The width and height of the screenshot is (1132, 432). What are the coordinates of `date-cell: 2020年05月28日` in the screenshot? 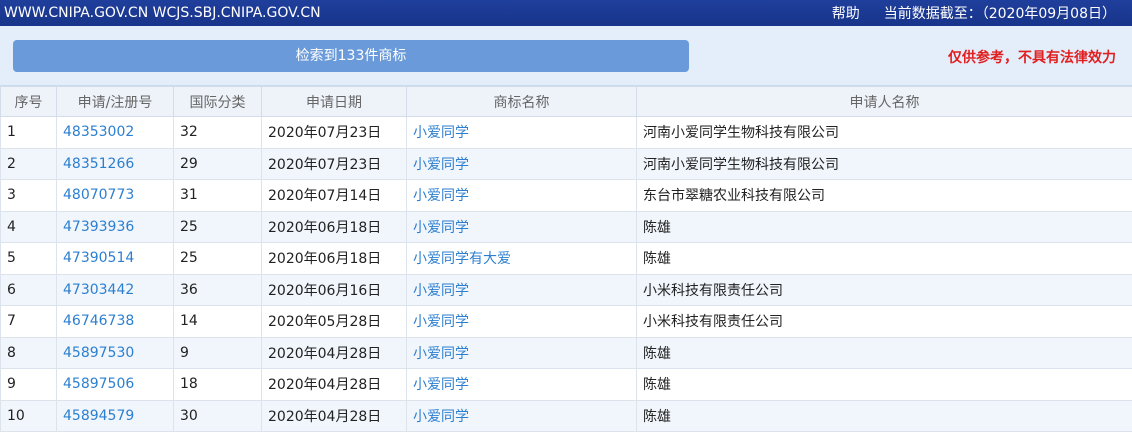 It's located at (334, 321).